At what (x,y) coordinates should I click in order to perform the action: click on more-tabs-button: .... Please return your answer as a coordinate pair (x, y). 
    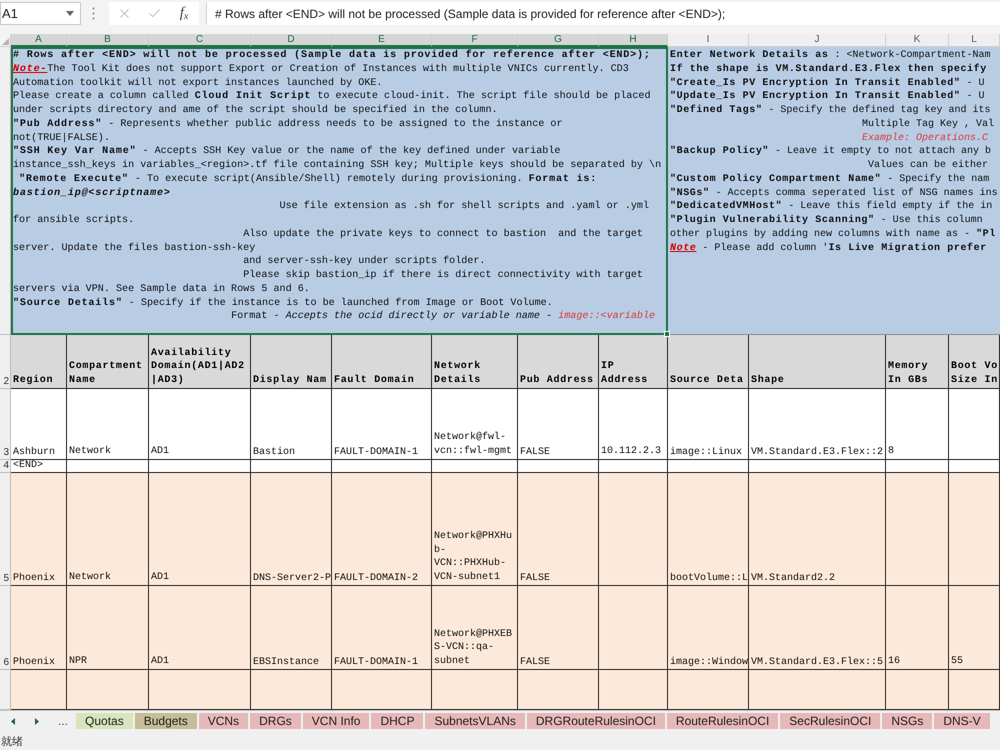
    Looking at the image, I should click on (63, 721).